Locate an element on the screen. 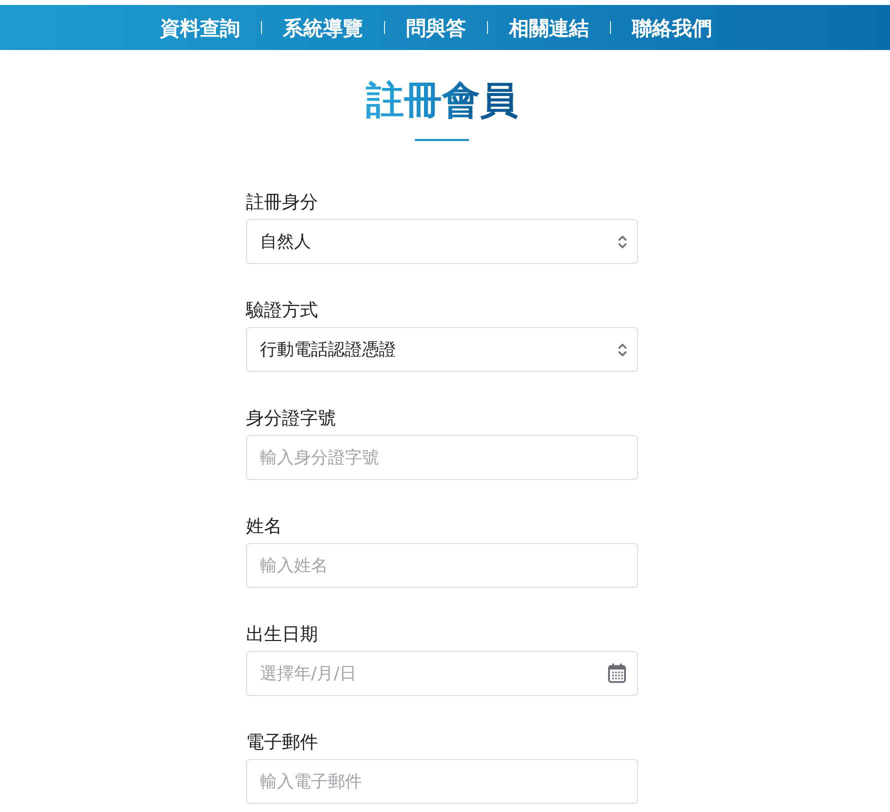  nav-link: 問與答 is located at coordinates (436, 28).